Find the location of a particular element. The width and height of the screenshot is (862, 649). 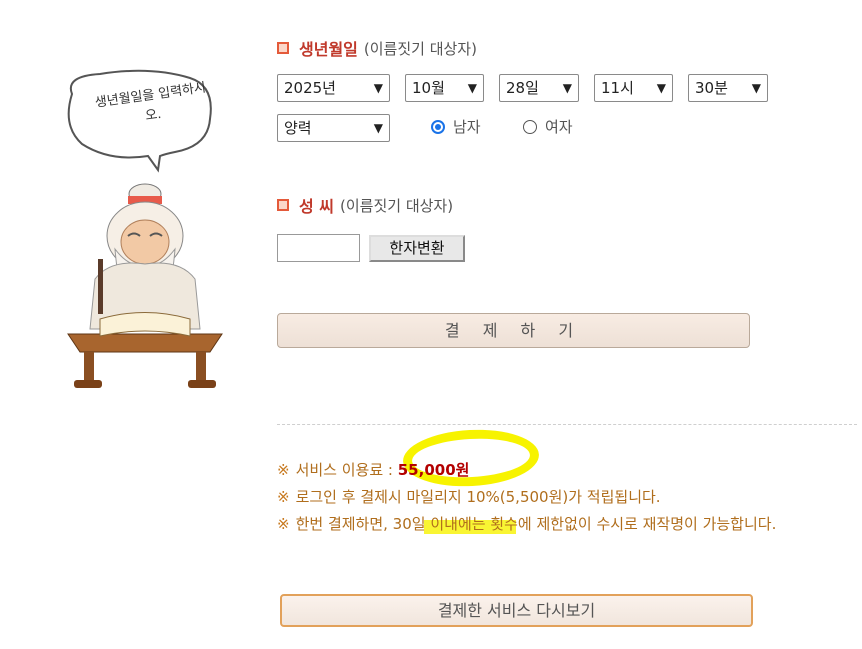

calendar-type-select: 양력 ▼ is located at coordinates (333, 128).